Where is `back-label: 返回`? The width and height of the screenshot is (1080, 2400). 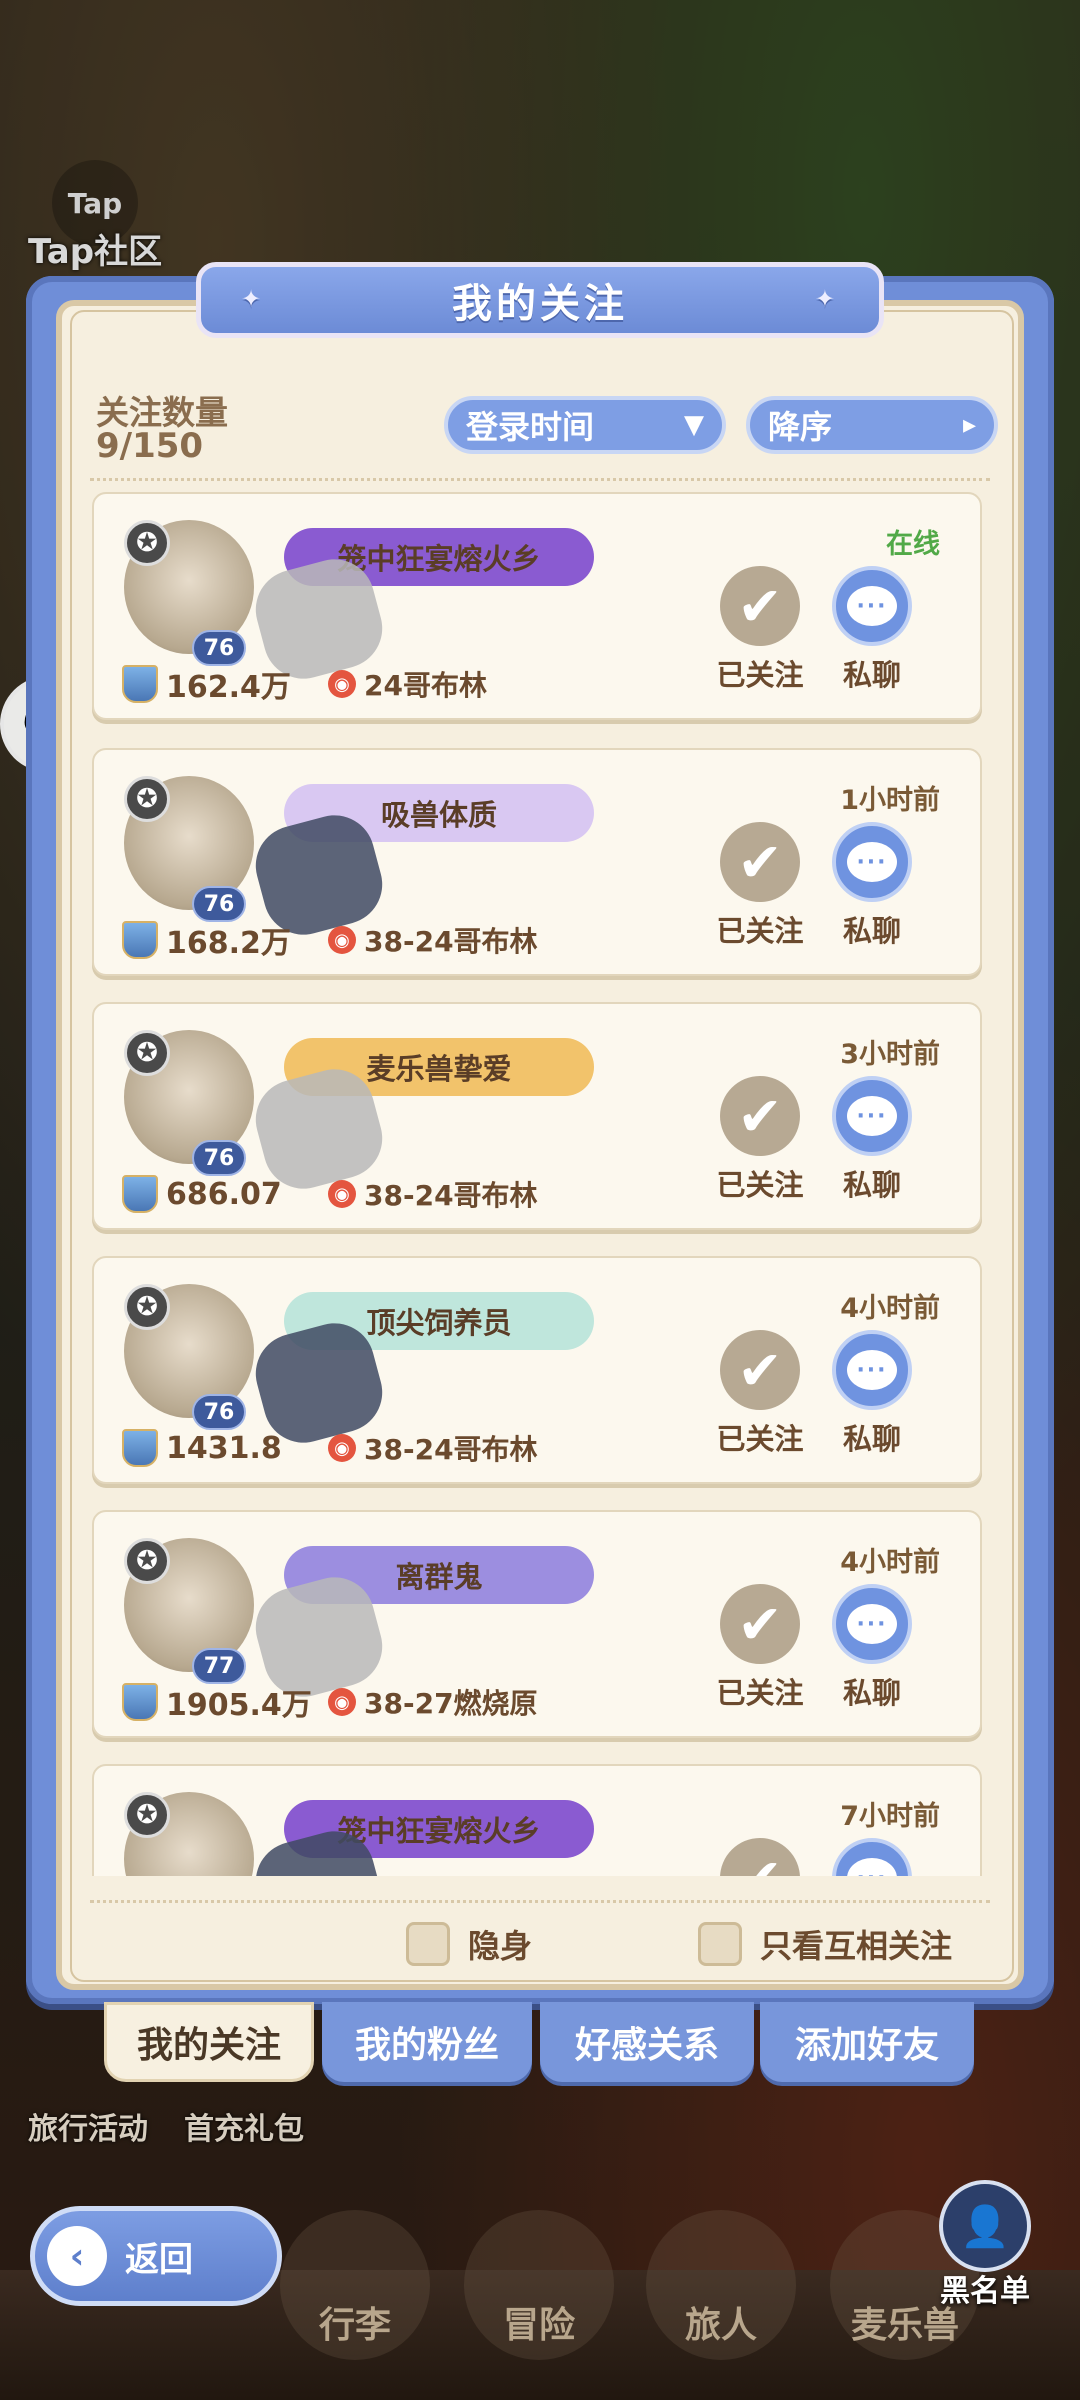
back-label: 返回 is located at coordinates (159, 2259).